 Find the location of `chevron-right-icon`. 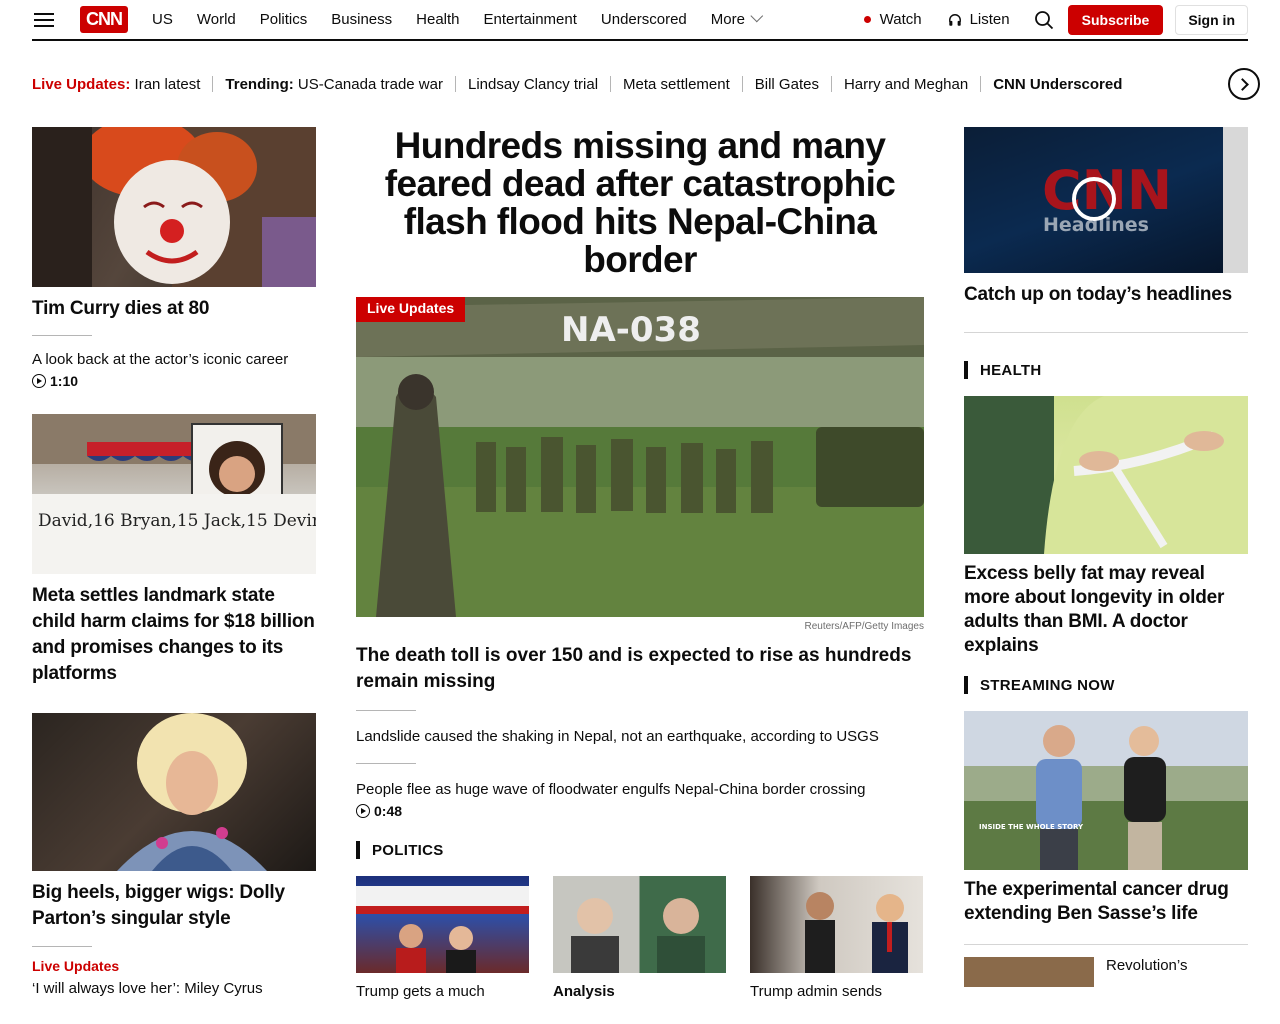

chevron-right-icon is located at coordinates (1242, 84).